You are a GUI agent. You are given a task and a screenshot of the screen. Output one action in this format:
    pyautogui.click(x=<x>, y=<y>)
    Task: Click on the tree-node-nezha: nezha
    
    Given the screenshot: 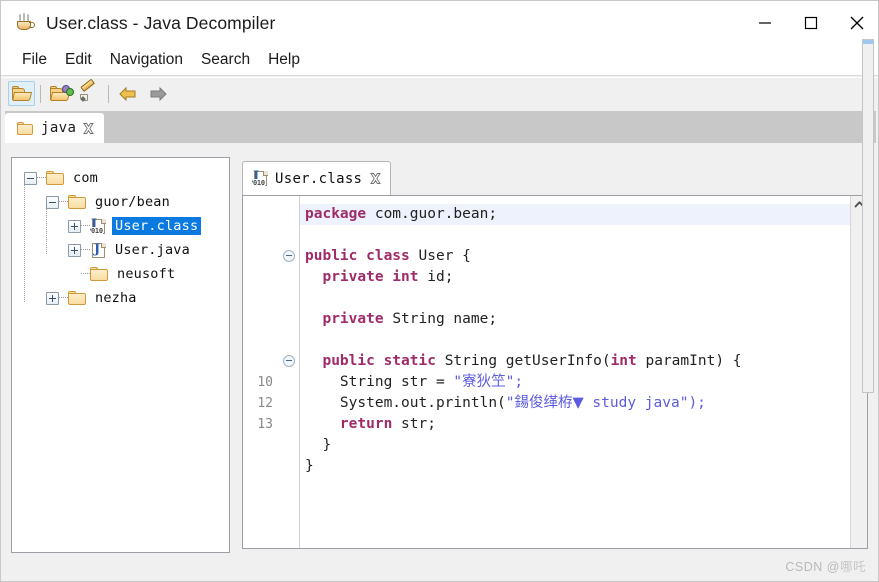 What is the action you would take?
    pyautogui.click(x=123, y=298)
    